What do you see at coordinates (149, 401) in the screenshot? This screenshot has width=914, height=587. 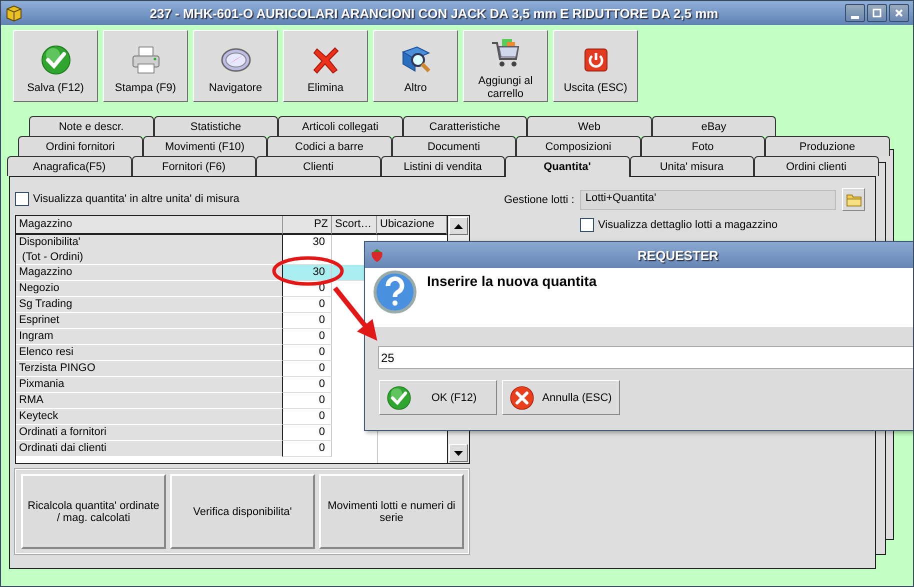 I see `row-label: RMA` at bounding box center [149, 401].